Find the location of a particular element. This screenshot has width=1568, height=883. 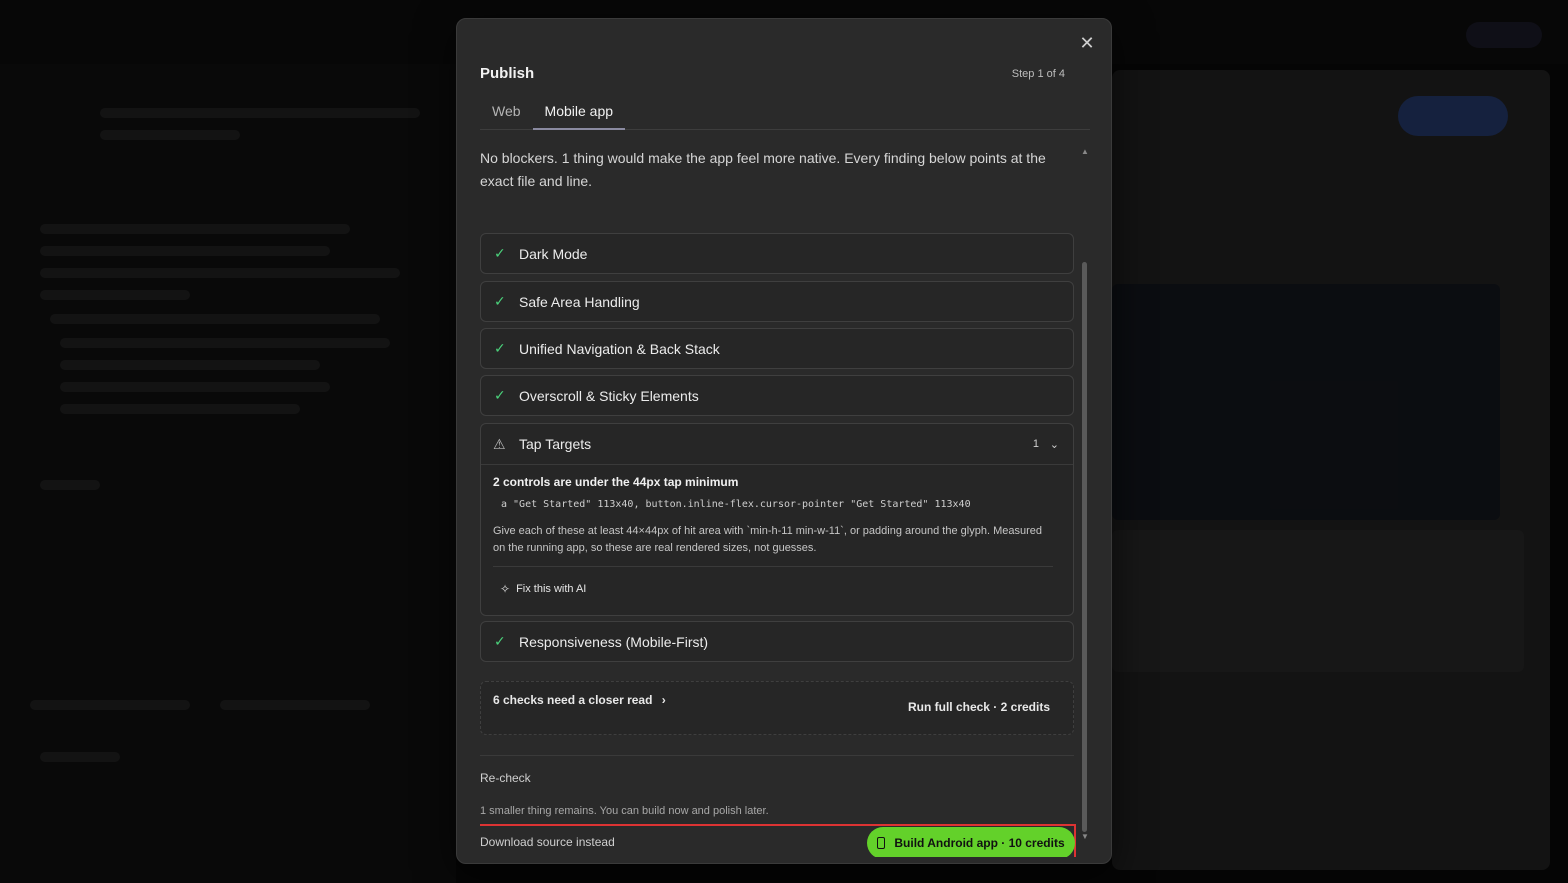

check-safe-area: ✓ Safe Area Handling is located at coordinates (777, 301).